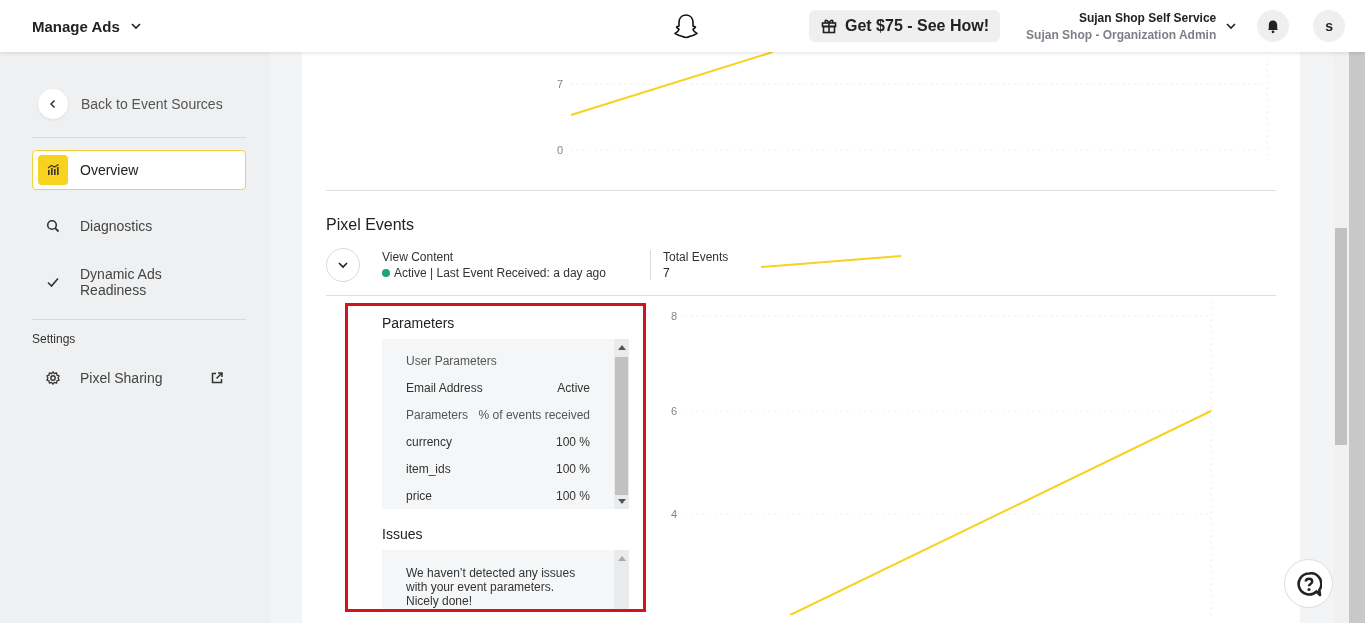  What do you see at coordinates (1121, 34) in the screenshot?
I see `account-role: Sujan Shop - Organization Admin` at bounding box center [1121, 34].